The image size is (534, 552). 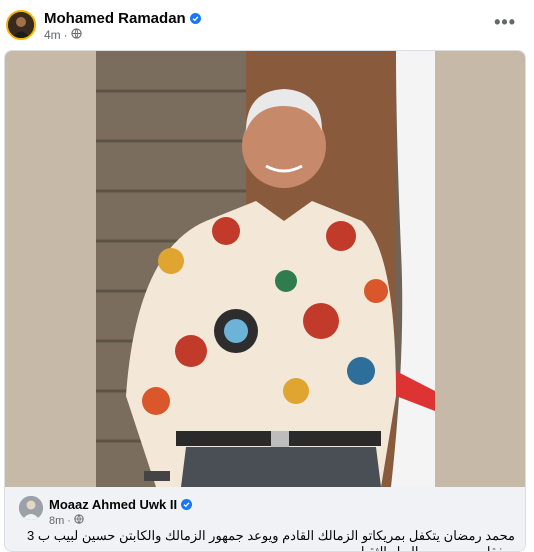 What do you see at coordinates (115, 18) in the screenshot?
I see `author-name-label: Mohamed Ramadan` at bounding box center [115, 18].